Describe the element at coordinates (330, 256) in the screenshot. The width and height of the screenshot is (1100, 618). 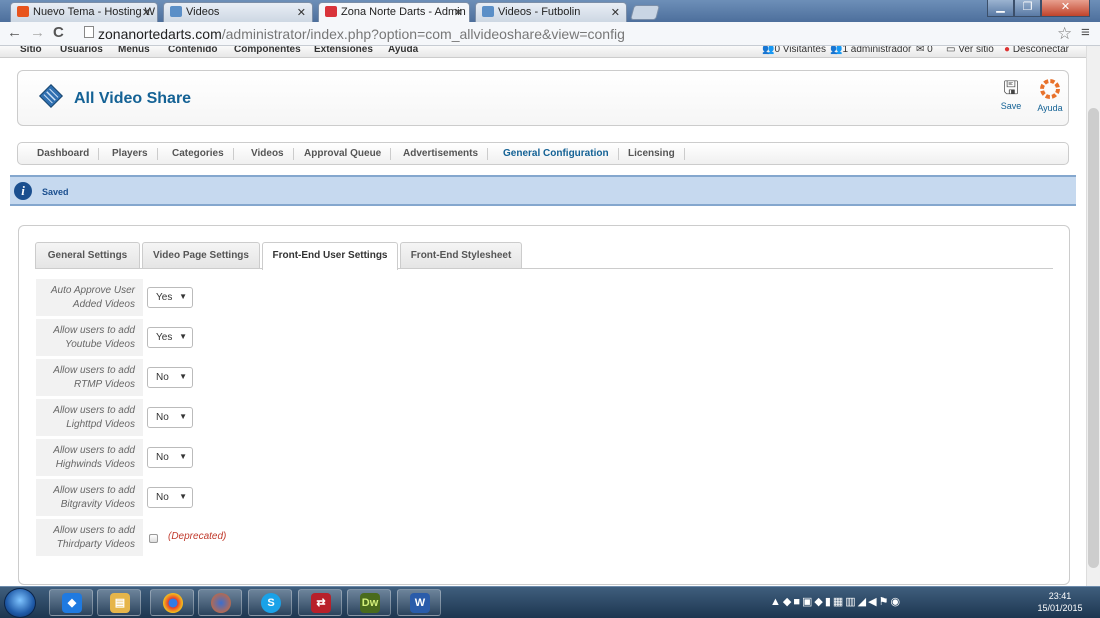
I see `tab-front-end-user-settings: Front-End User Settings` at that location.